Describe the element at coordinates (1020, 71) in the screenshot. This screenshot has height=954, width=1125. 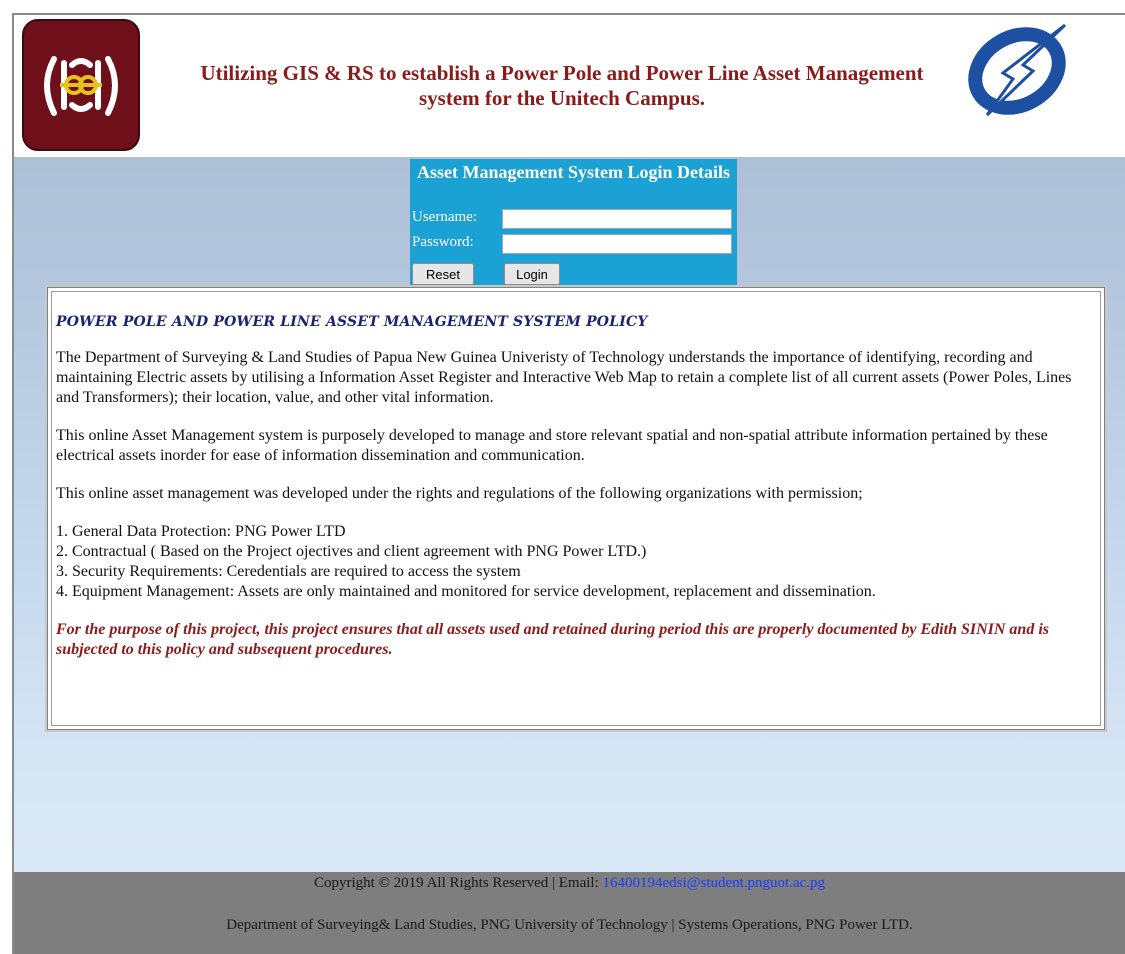
I see `power-company-logo-icon` at that location.